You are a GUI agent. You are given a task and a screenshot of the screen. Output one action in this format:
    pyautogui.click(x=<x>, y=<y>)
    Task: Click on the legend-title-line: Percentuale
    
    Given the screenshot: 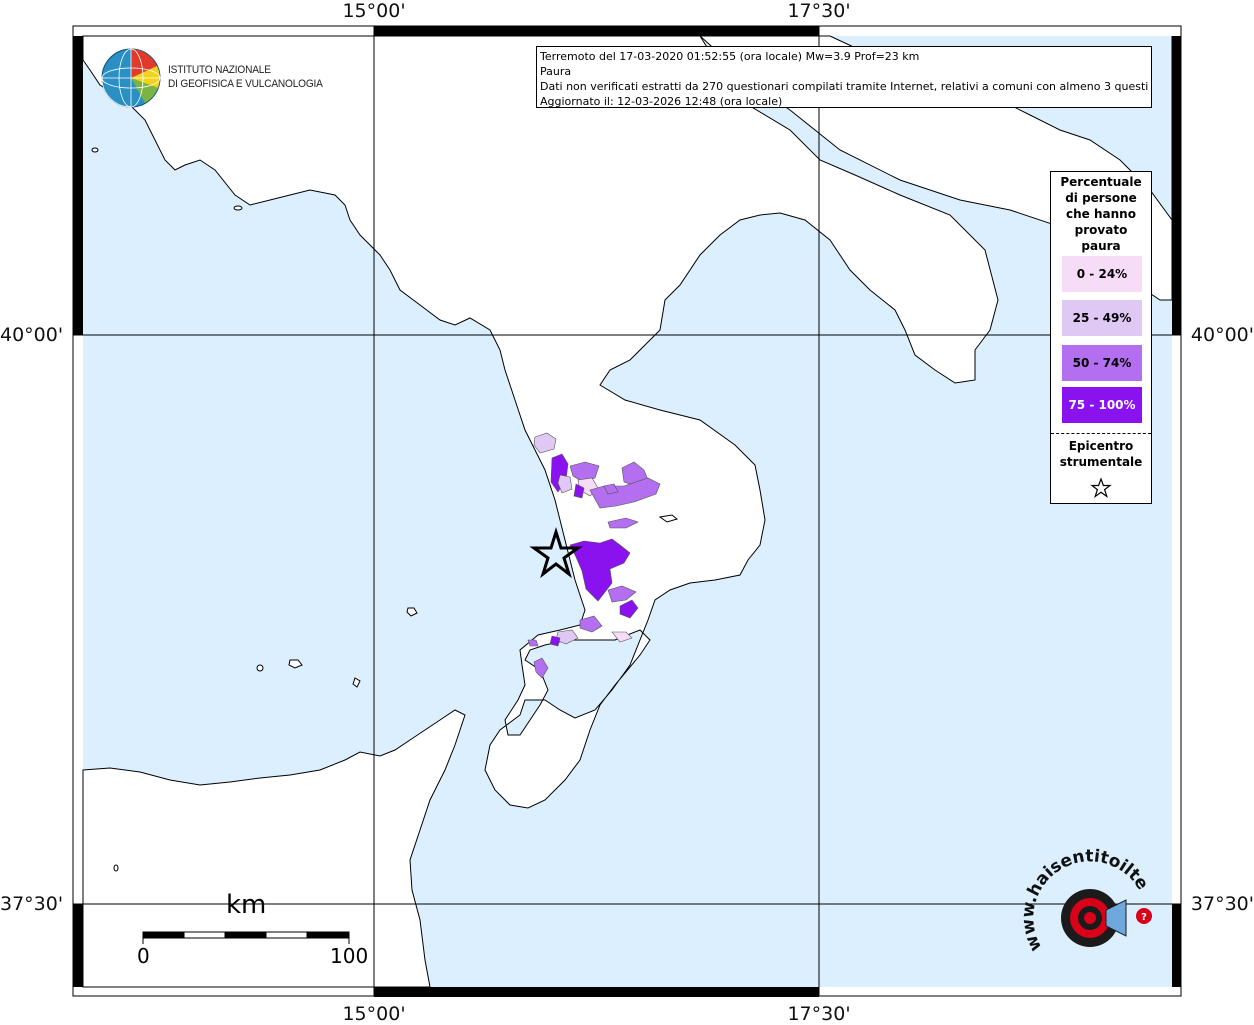 What is the action you would take?
    pyautogui.click(x=1101, y=182)
    